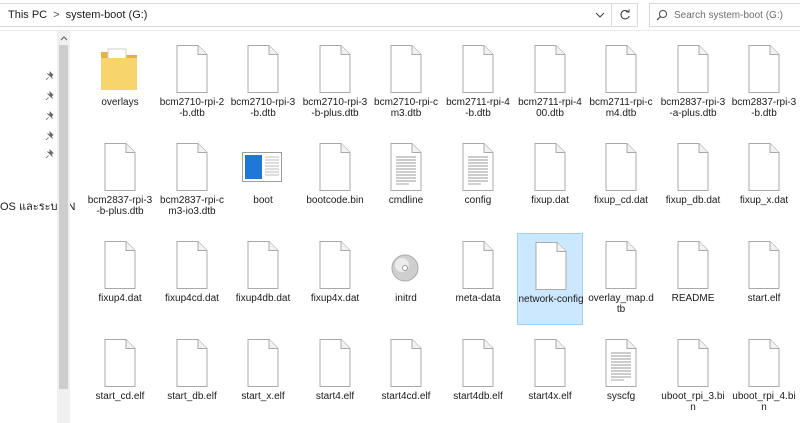  Describe the element at coordinates (37, 227) in the screenshot. I see `navigation-pane: OS และระบบ N` at that location.